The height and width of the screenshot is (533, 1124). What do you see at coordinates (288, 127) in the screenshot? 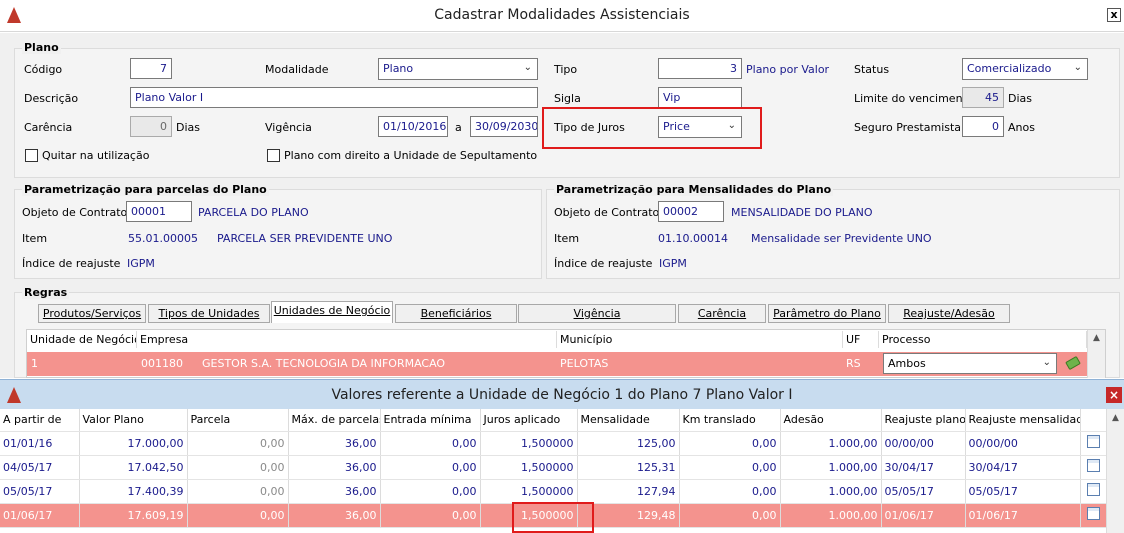
I see `vigencia-label: Vigência` at bounding box center [288, 127].